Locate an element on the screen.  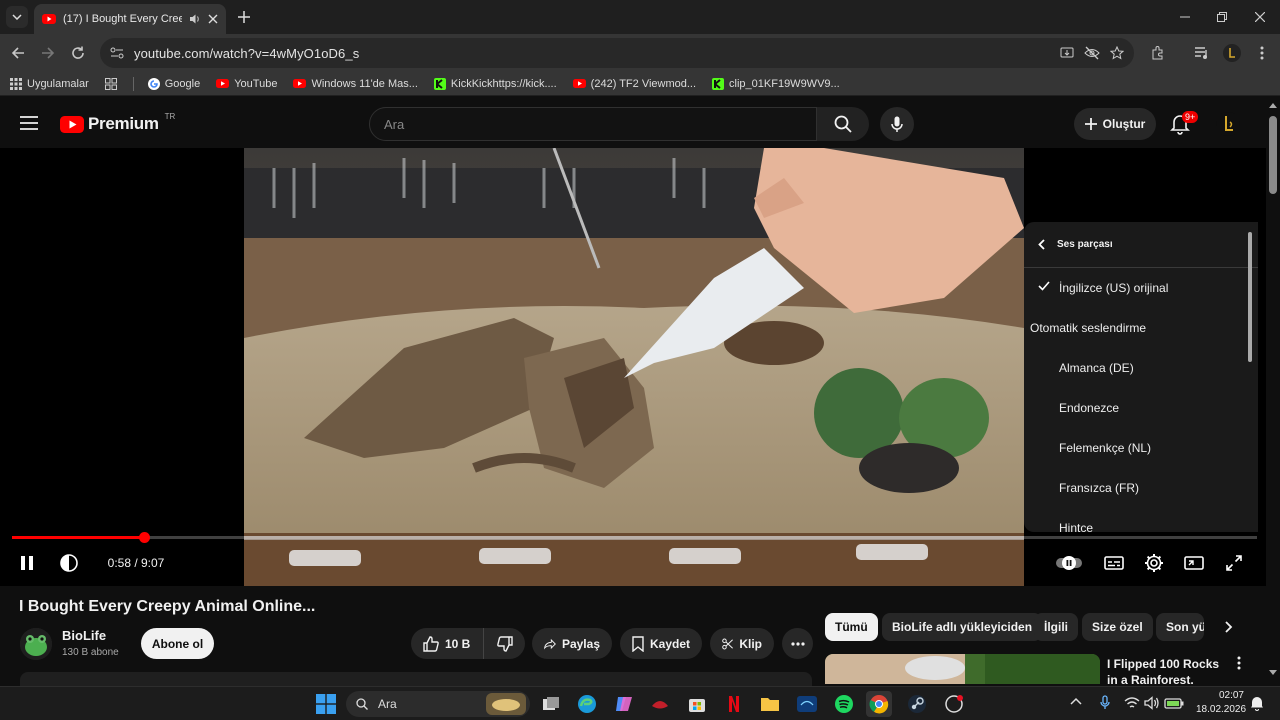
audio-track-item: Almanca (DE) is located at coordinates (1141, 368).